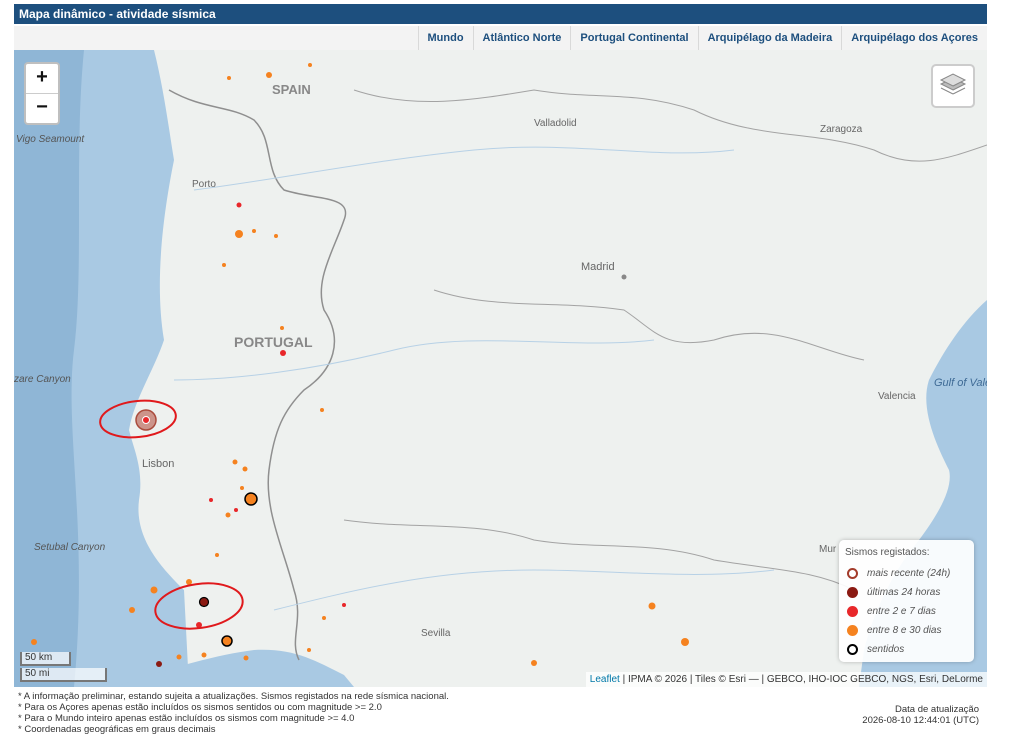 This screenshot has height=748, width=1024. What do you see at coordinates (291, 89) in the screenshot?
I see `label-spain: SPAIN` at bounding box center [291, 89].